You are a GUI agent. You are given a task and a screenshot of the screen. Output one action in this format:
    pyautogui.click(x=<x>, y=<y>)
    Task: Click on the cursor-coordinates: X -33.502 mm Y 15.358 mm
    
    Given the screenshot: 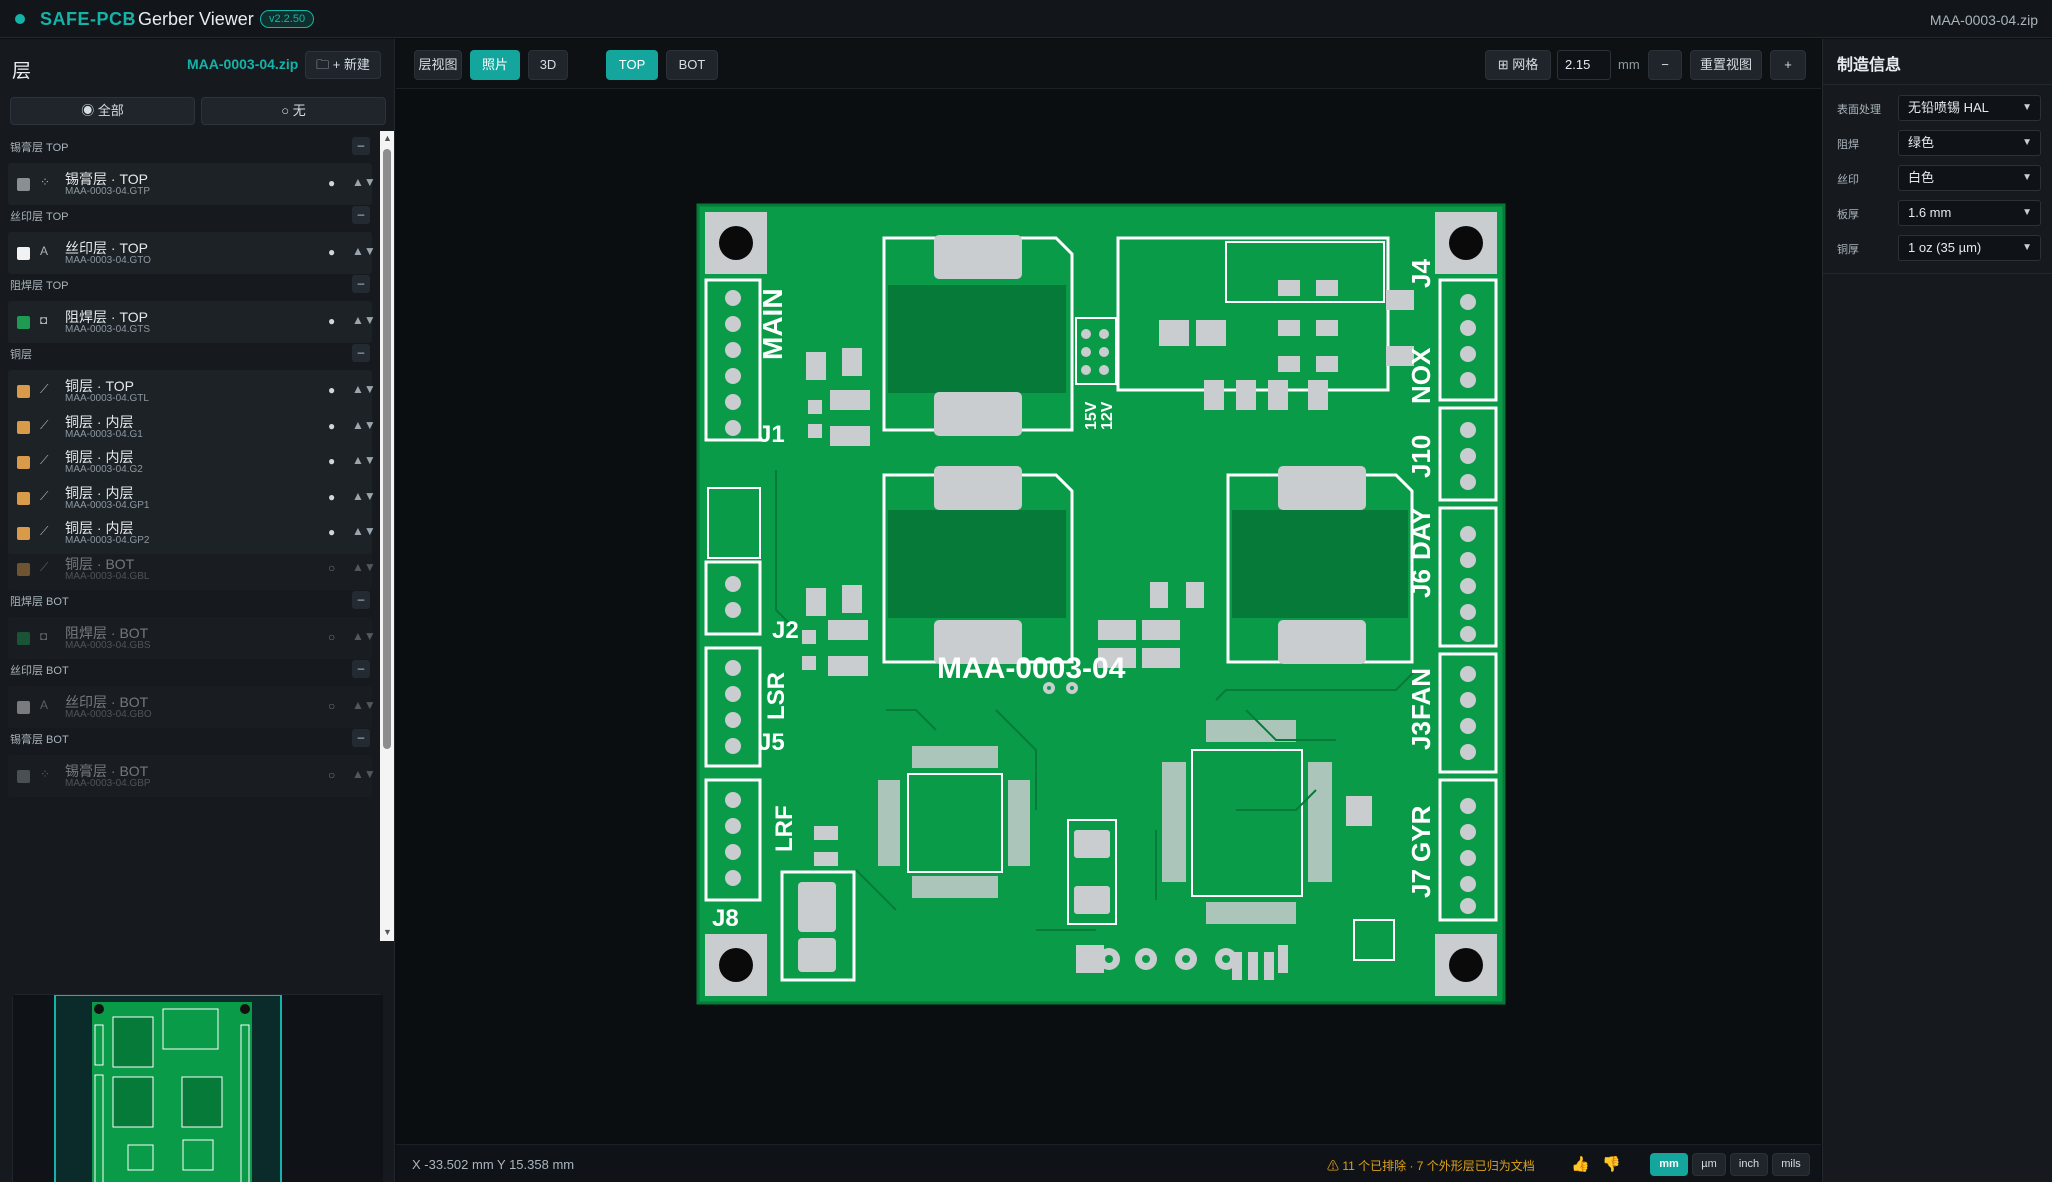 What is the action you would take?
    pyautogui.click(x=493, y=1164)
    